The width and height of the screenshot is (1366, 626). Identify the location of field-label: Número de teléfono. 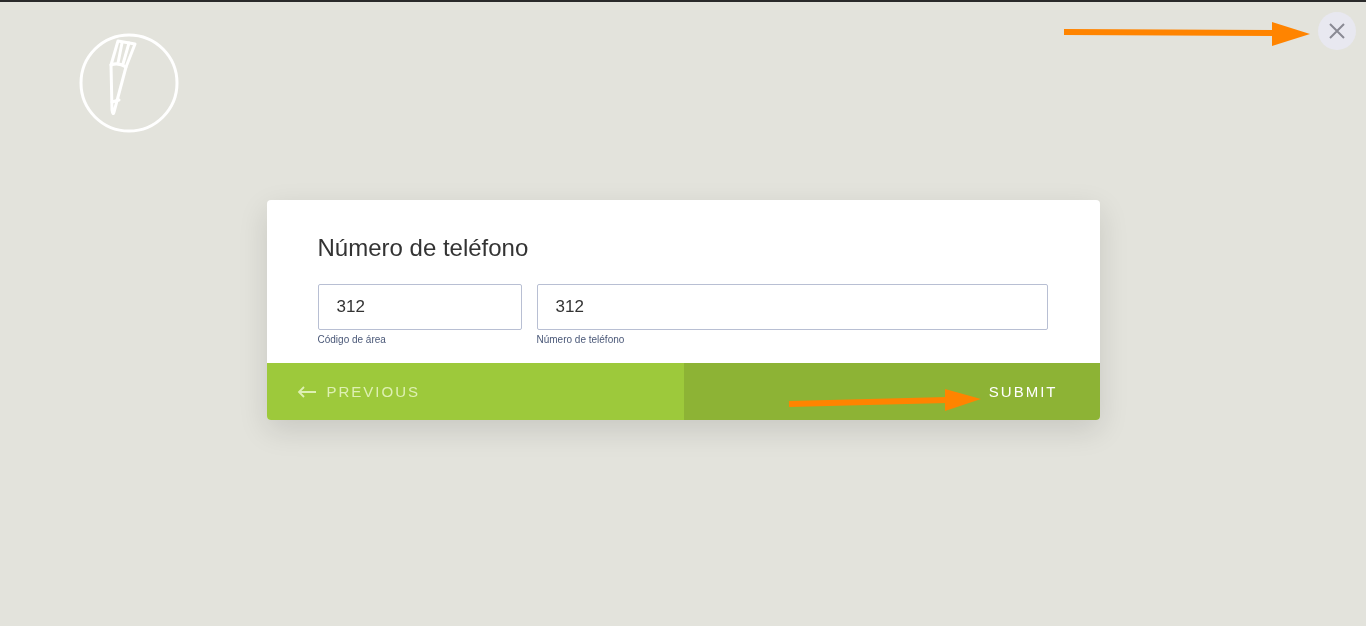
(581, 339).